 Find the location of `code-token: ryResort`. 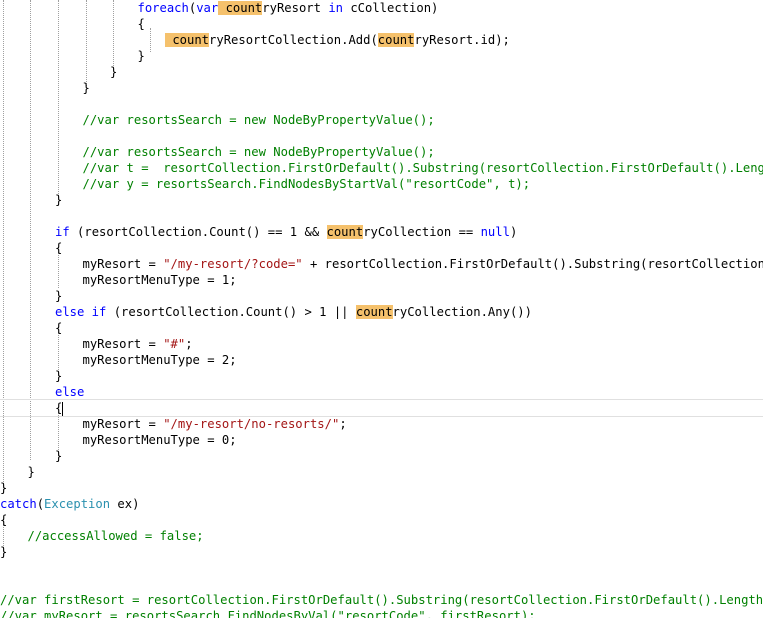

code-token: ryResort is located at coordinates (295, 8).